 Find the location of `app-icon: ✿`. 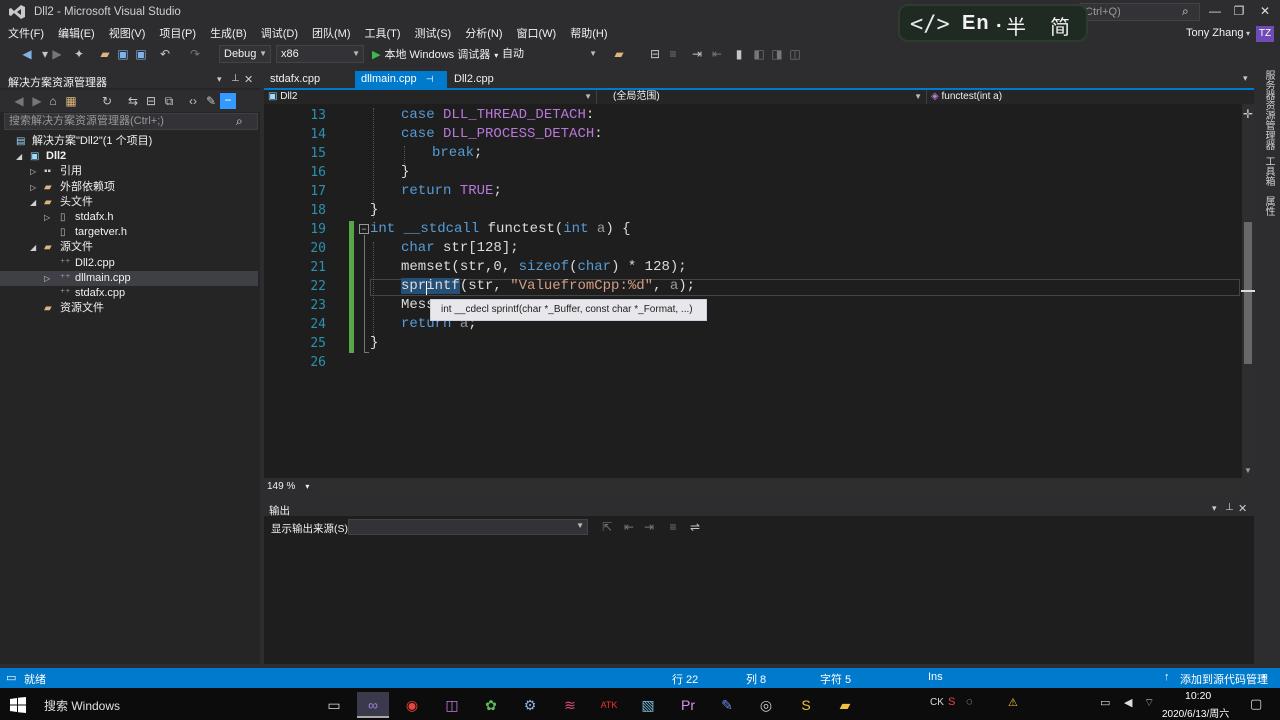

app-icon: ✿ is located at coordinates (491, 705).